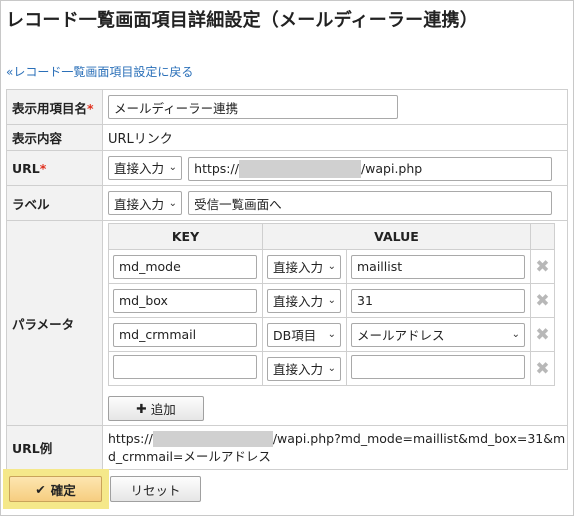 This screenshot has height=516, width=574. I want to click on row-label: ラベル 直接入力 ⌄ 受信一覧画面へ, so click(287, 203).